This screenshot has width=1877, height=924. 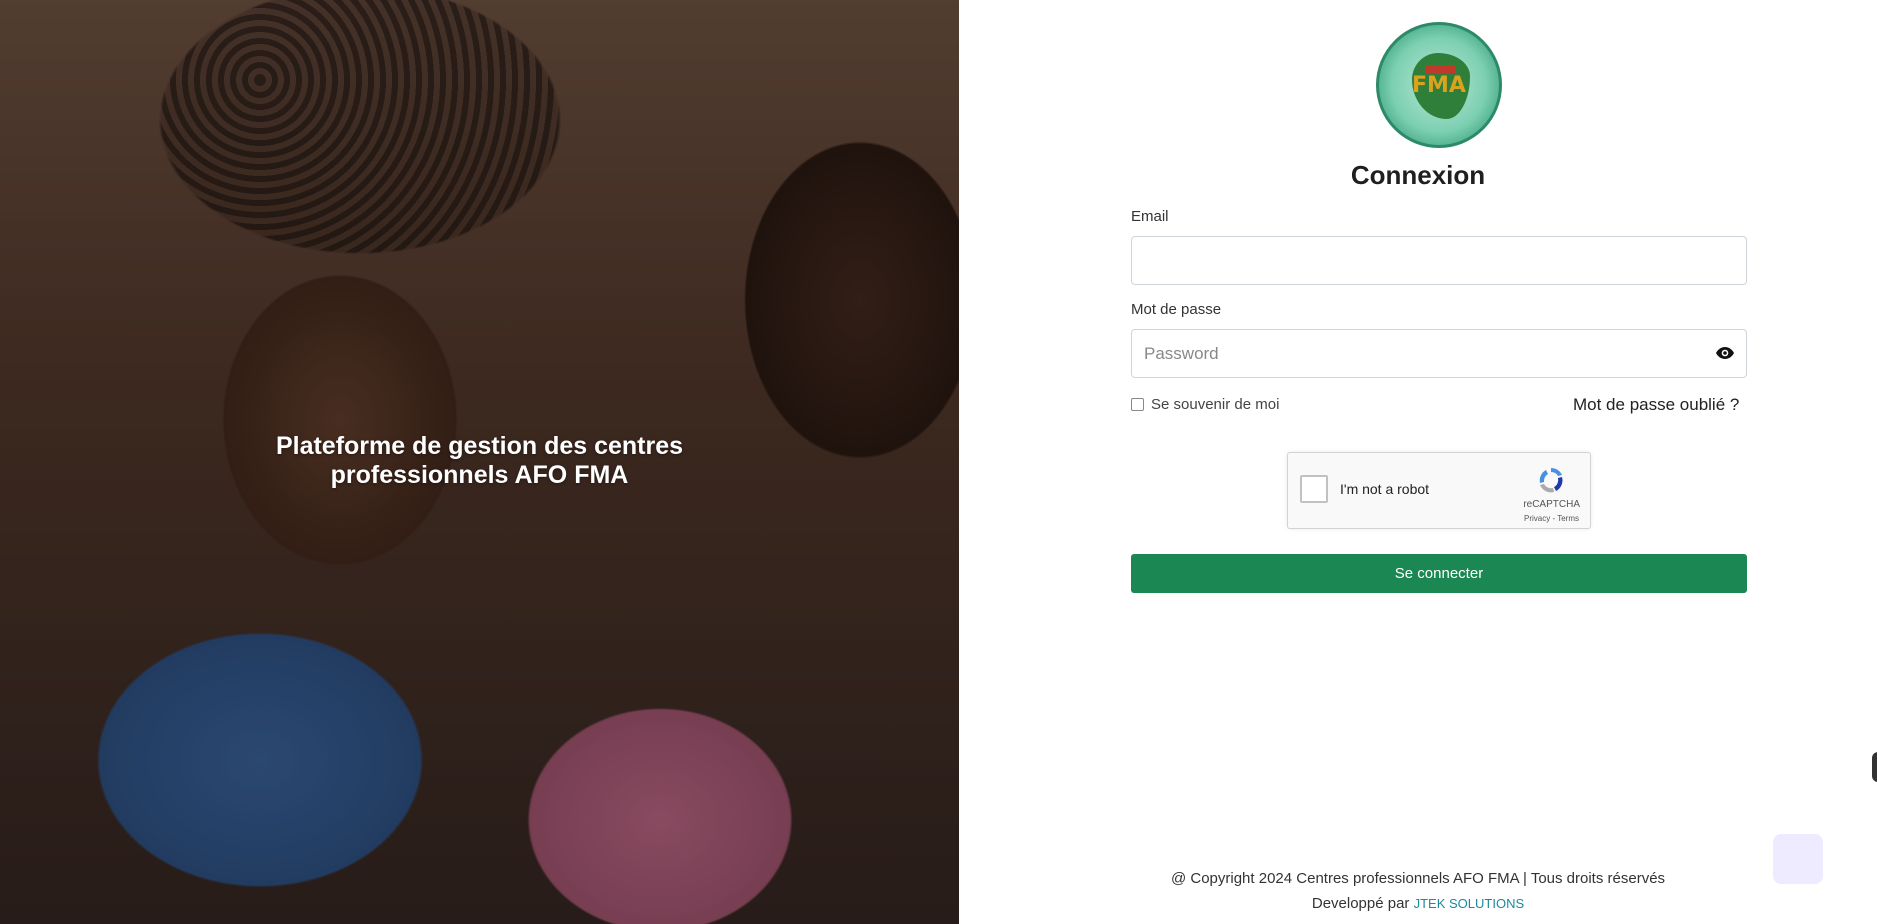 What do you see at coordinates (1798, 859) in the screenshot?
I see `chat-widget-button` at bounding box center [1798, 859].